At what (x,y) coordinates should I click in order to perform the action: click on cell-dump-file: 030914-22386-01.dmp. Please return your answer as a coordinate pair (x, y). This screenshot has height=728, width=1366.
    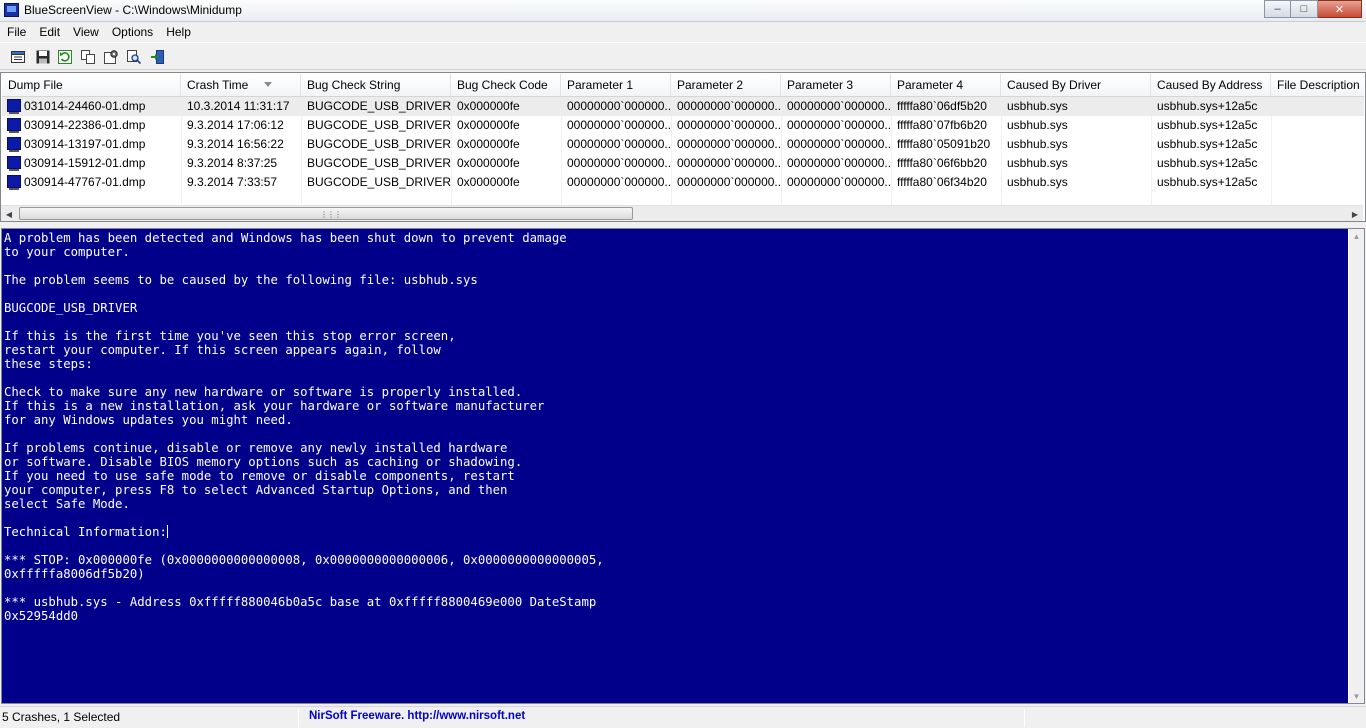
    Looking at the image, I should click on (85, 125).